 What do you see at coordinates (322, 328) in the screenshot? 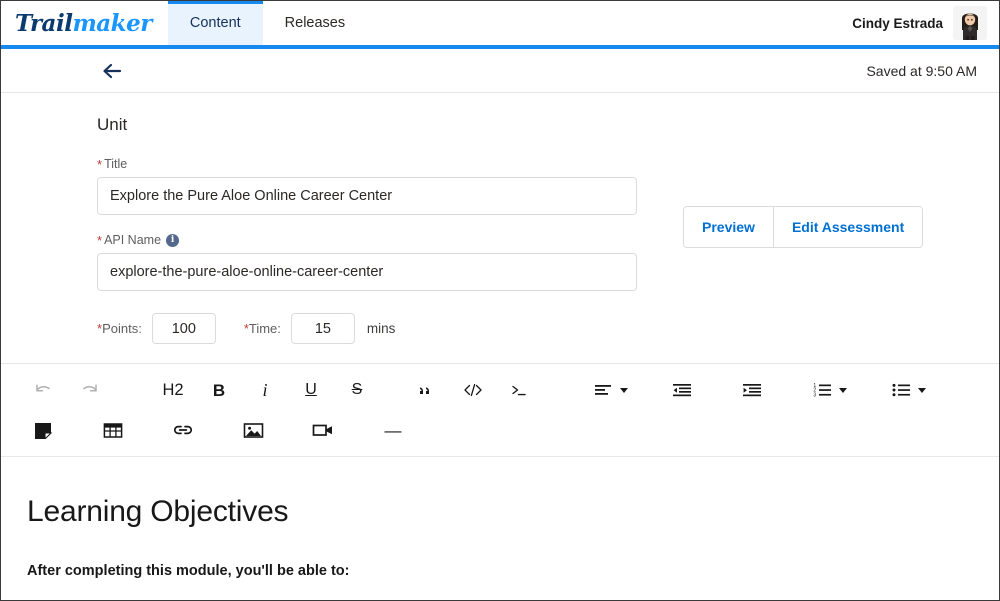
I see `time-input` at bounding box center [322, 328].